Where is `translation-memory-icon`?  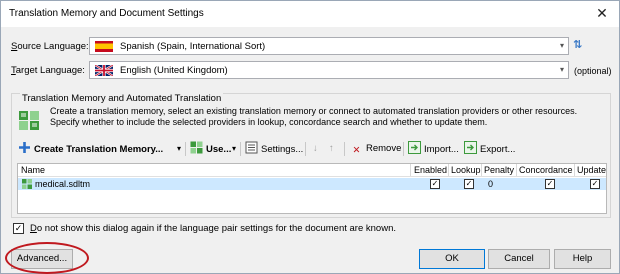
translation-memory-icon is located at coordinates (30, 120).